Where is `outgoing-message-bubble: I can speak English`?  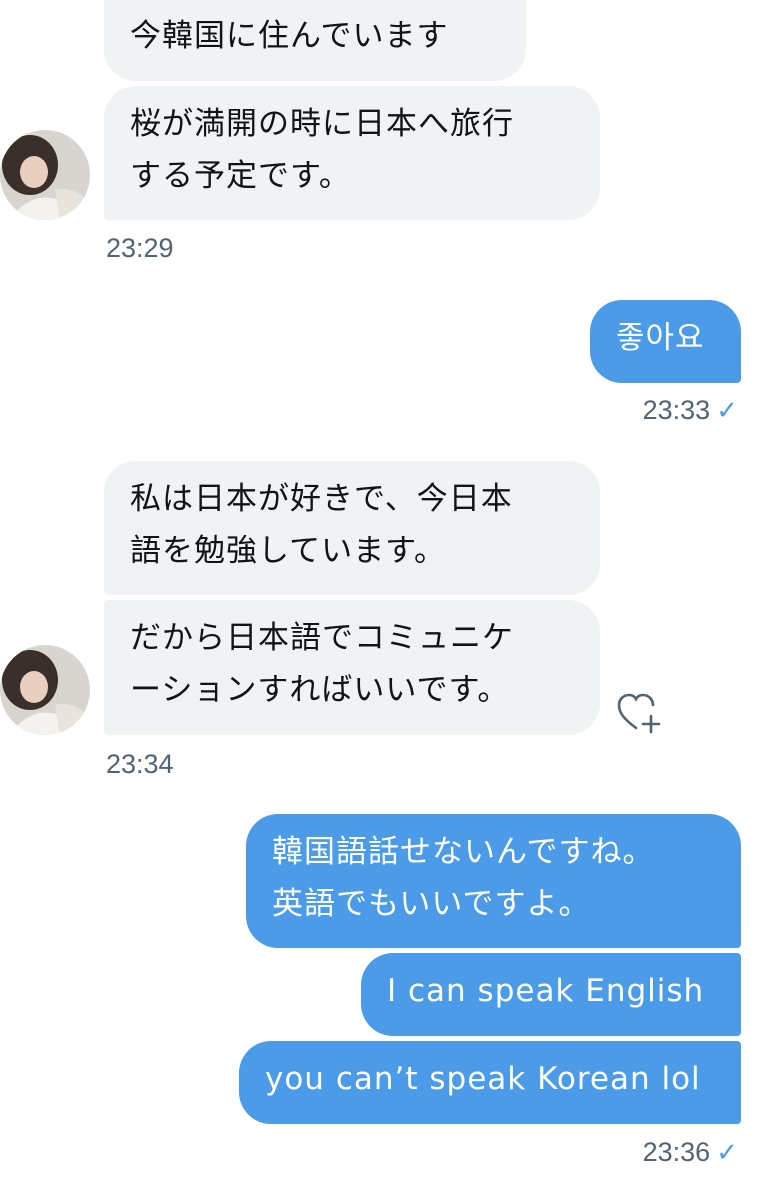
outgoing-message-bubble: I can speak English is located at coordinates (551, 994).